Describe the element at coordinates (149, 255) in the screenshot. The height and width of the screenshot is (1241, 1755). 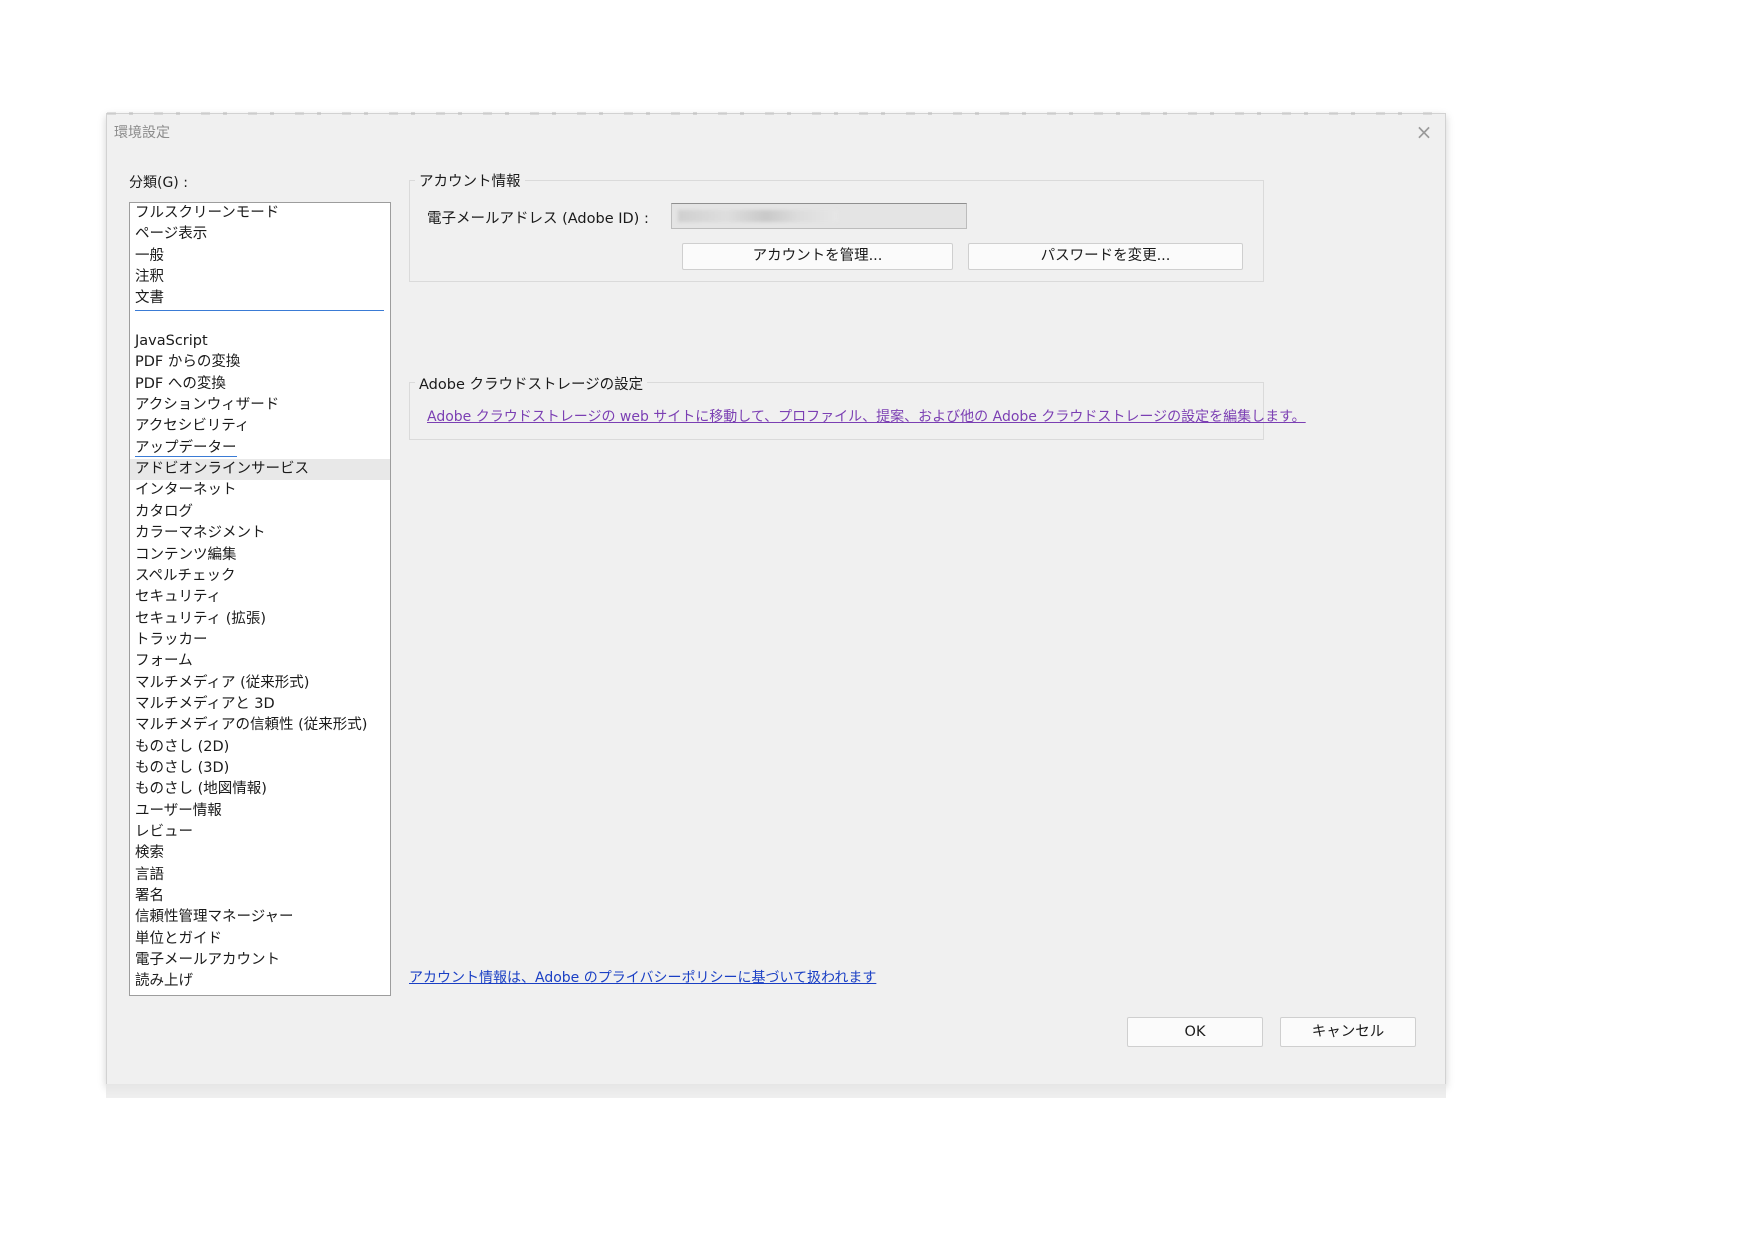
I see `category-item-label: 一般` at that location.